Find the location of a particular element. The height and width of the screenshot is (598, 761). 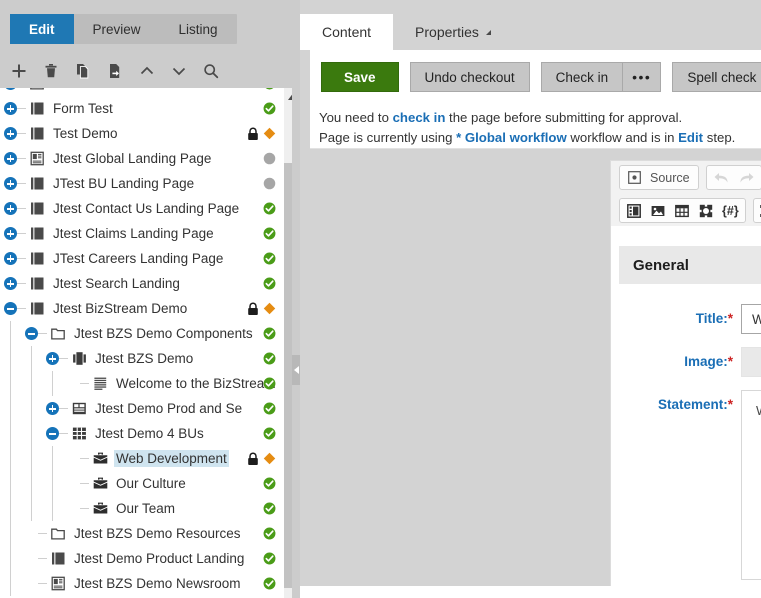

tree-node-label: Welcome to the BizStream is located at coordinates (196, 383).